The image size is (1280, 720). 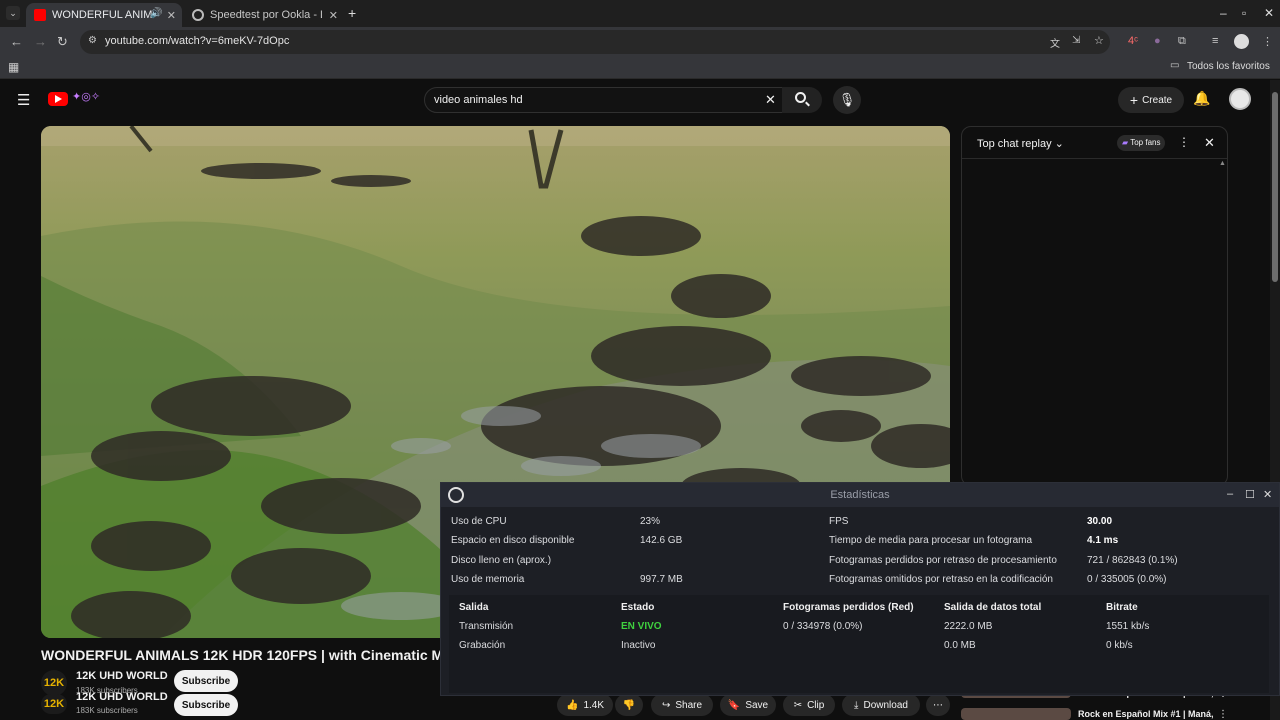 What do you see at coordinates (1223, 13) in the screenshot?
I see `minimize-icon: –` at bounding box center [1223, 13].